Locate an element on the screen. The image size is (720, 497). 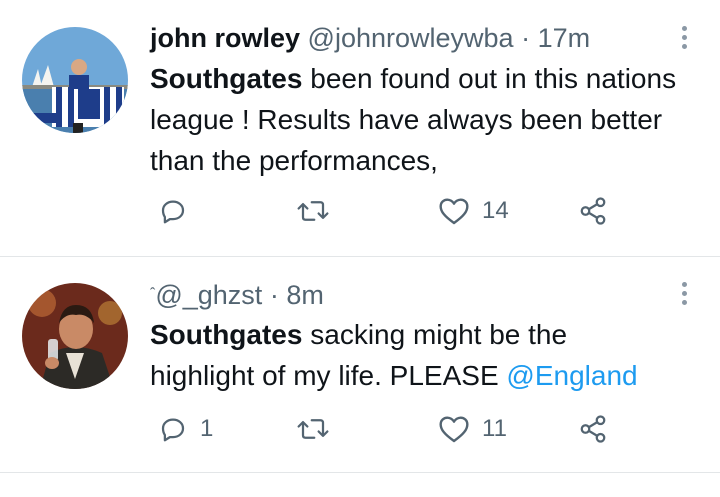
reply-button is located at coordinates (179, 211).